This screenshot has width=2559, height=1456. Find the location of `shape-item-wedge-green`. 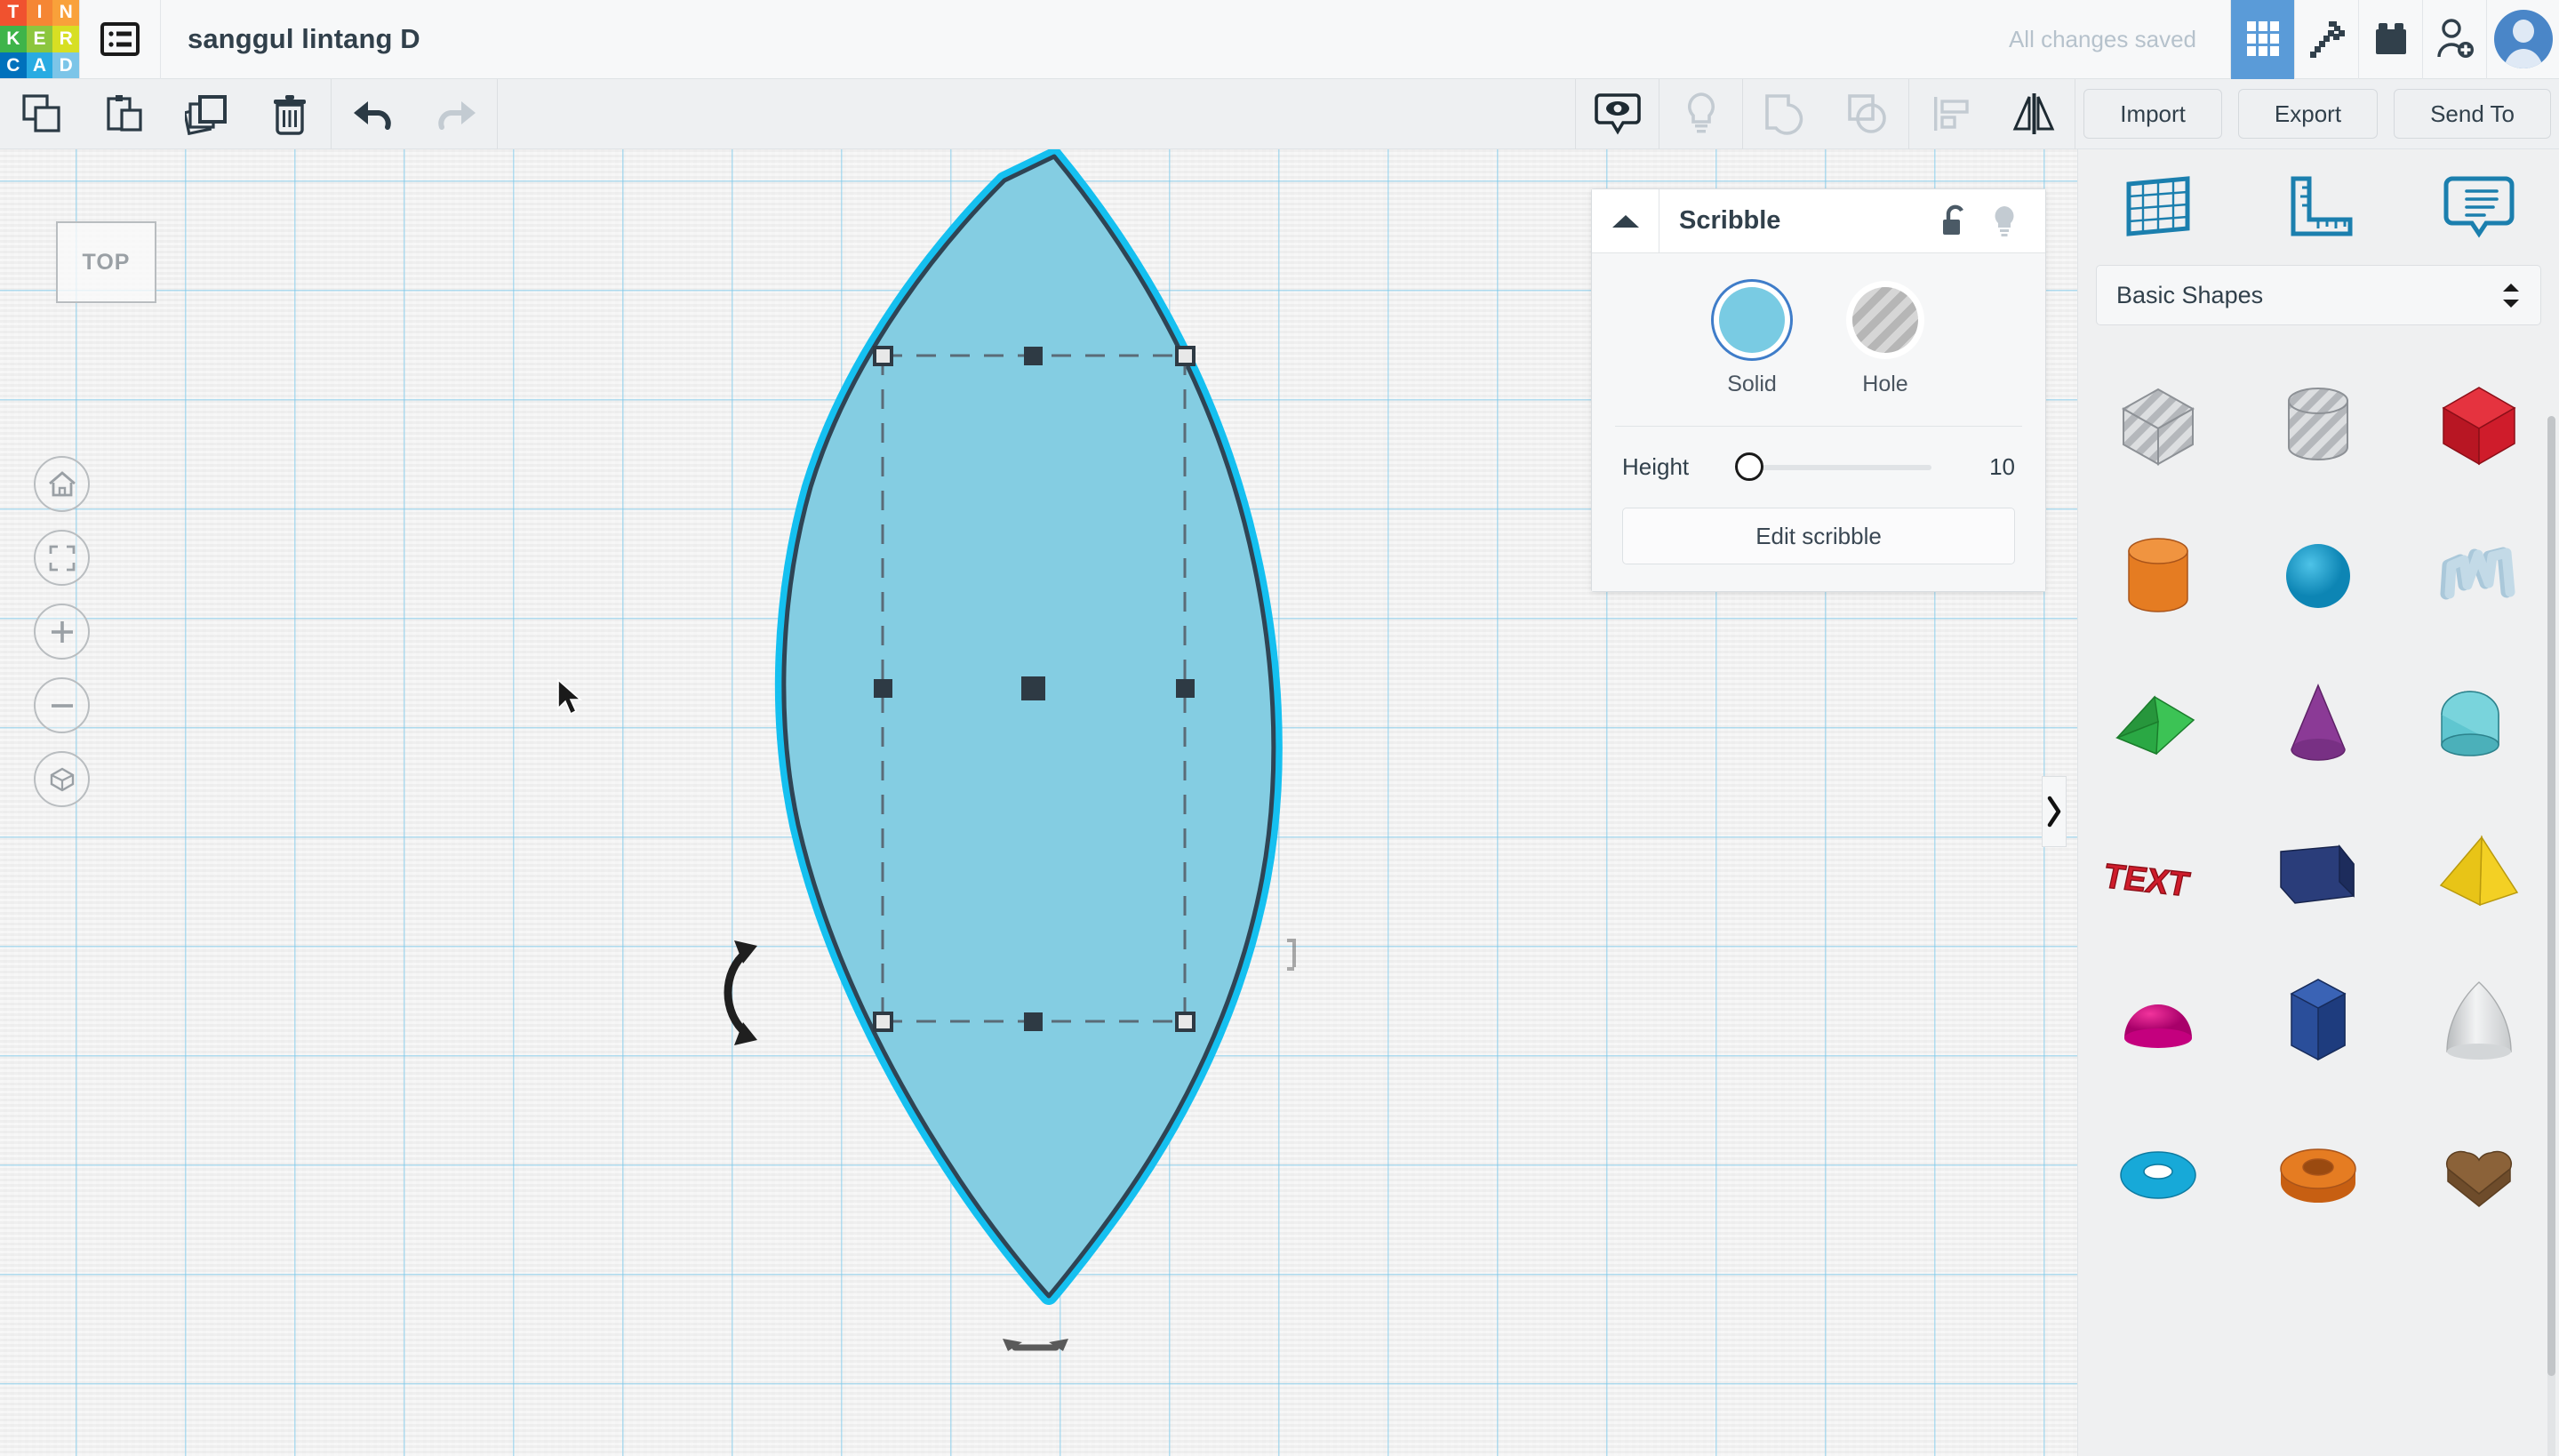

shape-item-wedge-green is located at coordinates (2158, 723).